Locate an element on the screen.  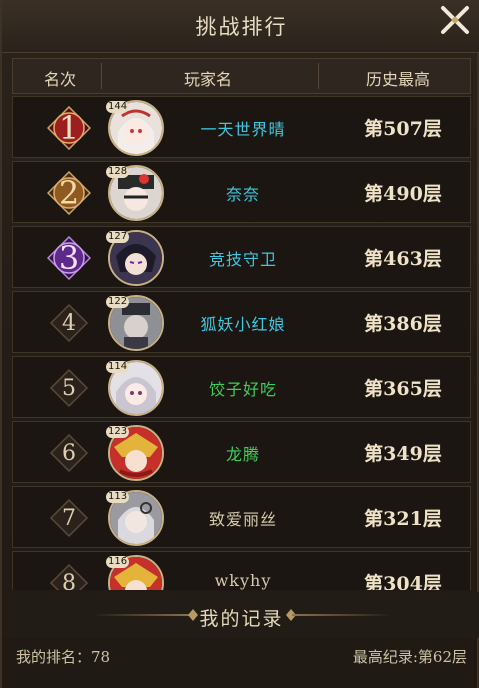
footer: 我的排名：78 最高纪录:第62层 is located at coordinates (240, 665).